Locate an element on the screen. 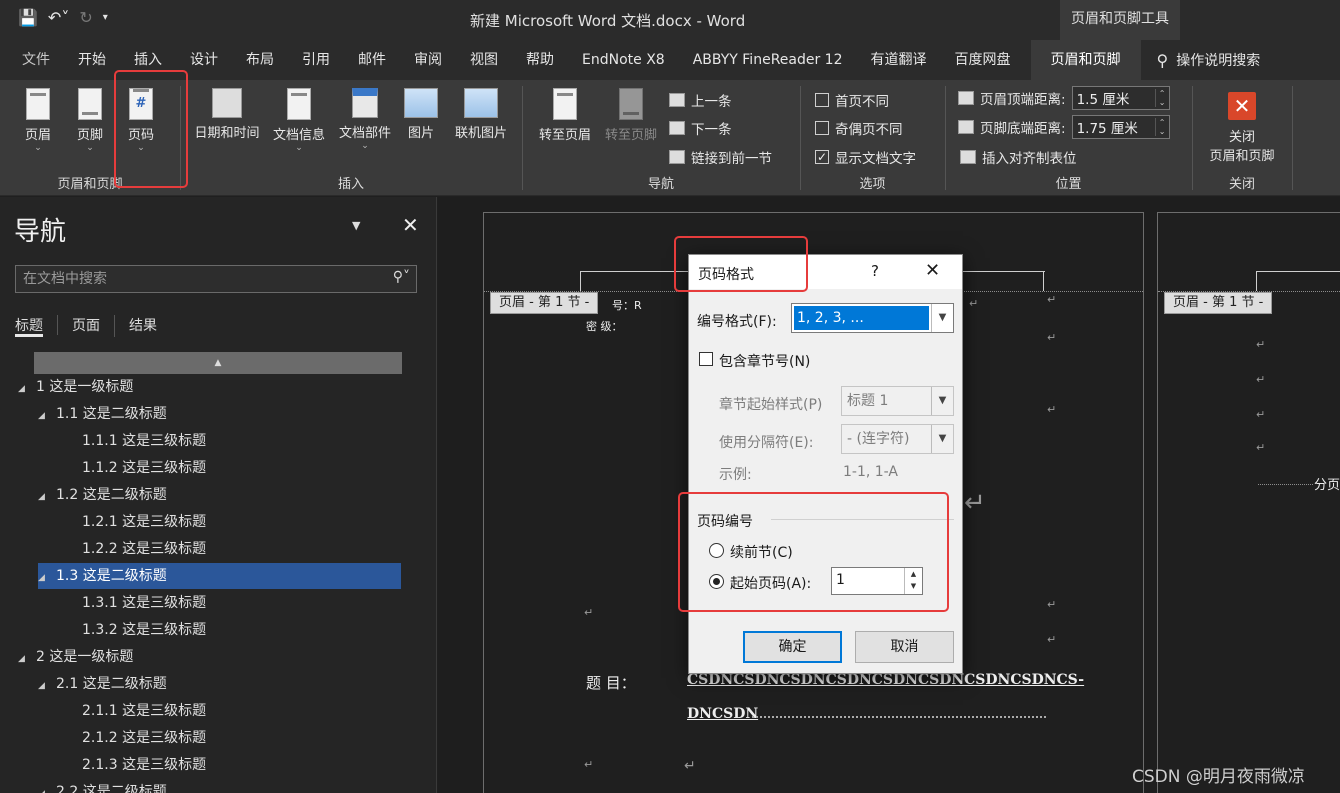 The image size is (1340, 793). customize-qat-icon: ▾ is located at coordinates (105, 17).